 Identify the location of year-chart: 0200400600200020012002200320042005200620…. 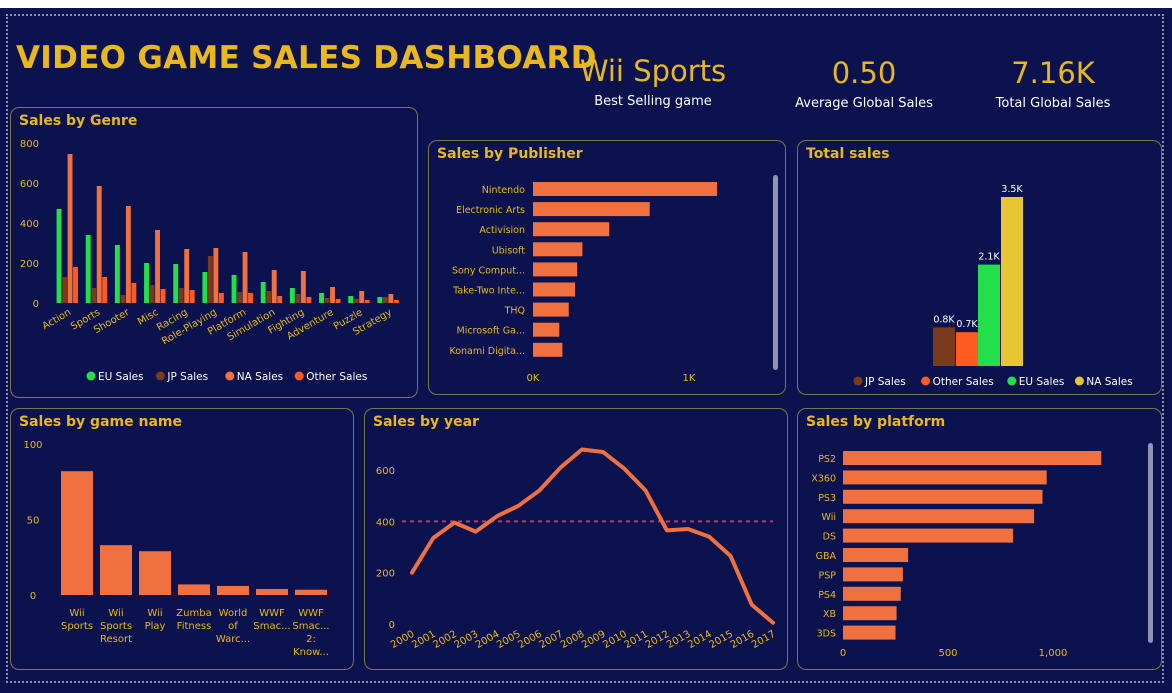
(577, 549).